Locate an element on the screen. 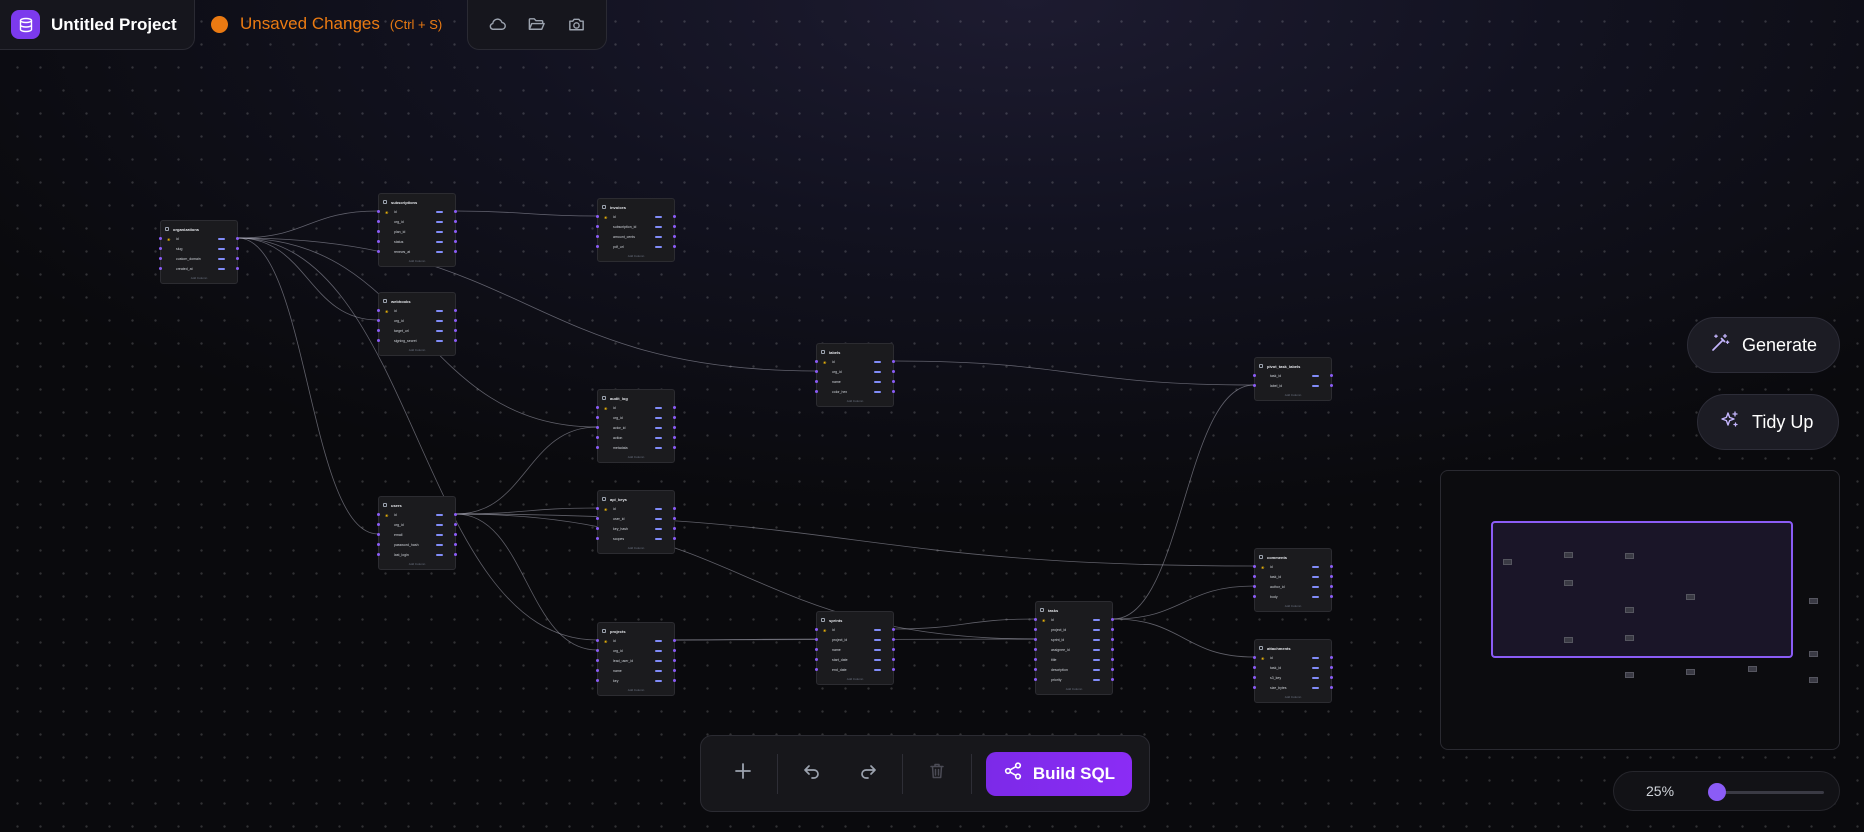 This screenshot has height=832, width=1864. column-row: custom_domain is located at coordinates (199, 259).